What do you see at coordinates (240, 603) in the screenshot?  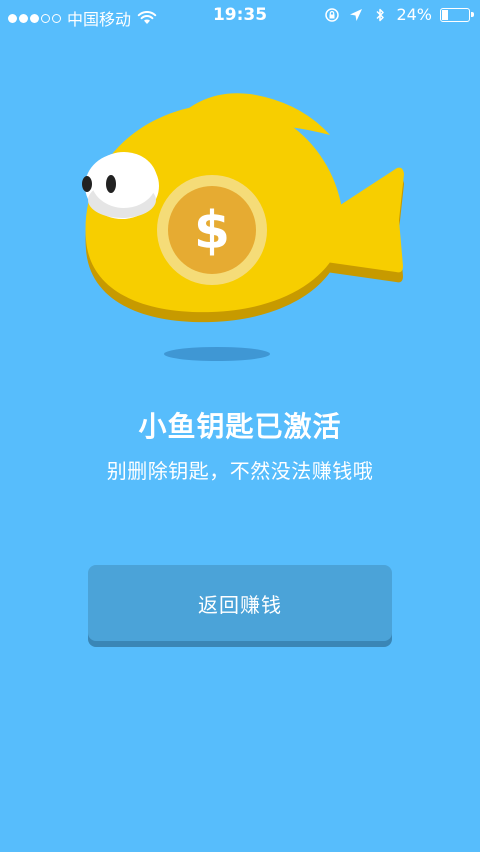 I see `return-to-earn-button: 返回赚钱` at bounding box center [240, 603].